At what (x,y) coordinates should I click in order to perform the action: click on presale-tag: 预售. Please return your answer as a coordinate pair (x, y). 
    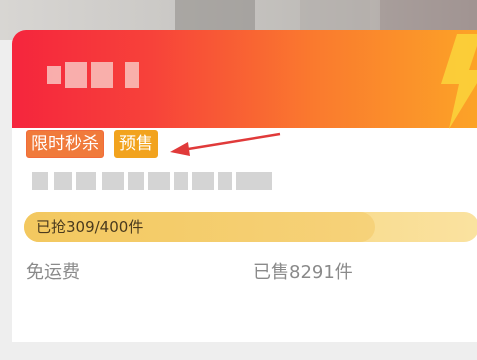
    Looking at the image, I should click on (136, 144).